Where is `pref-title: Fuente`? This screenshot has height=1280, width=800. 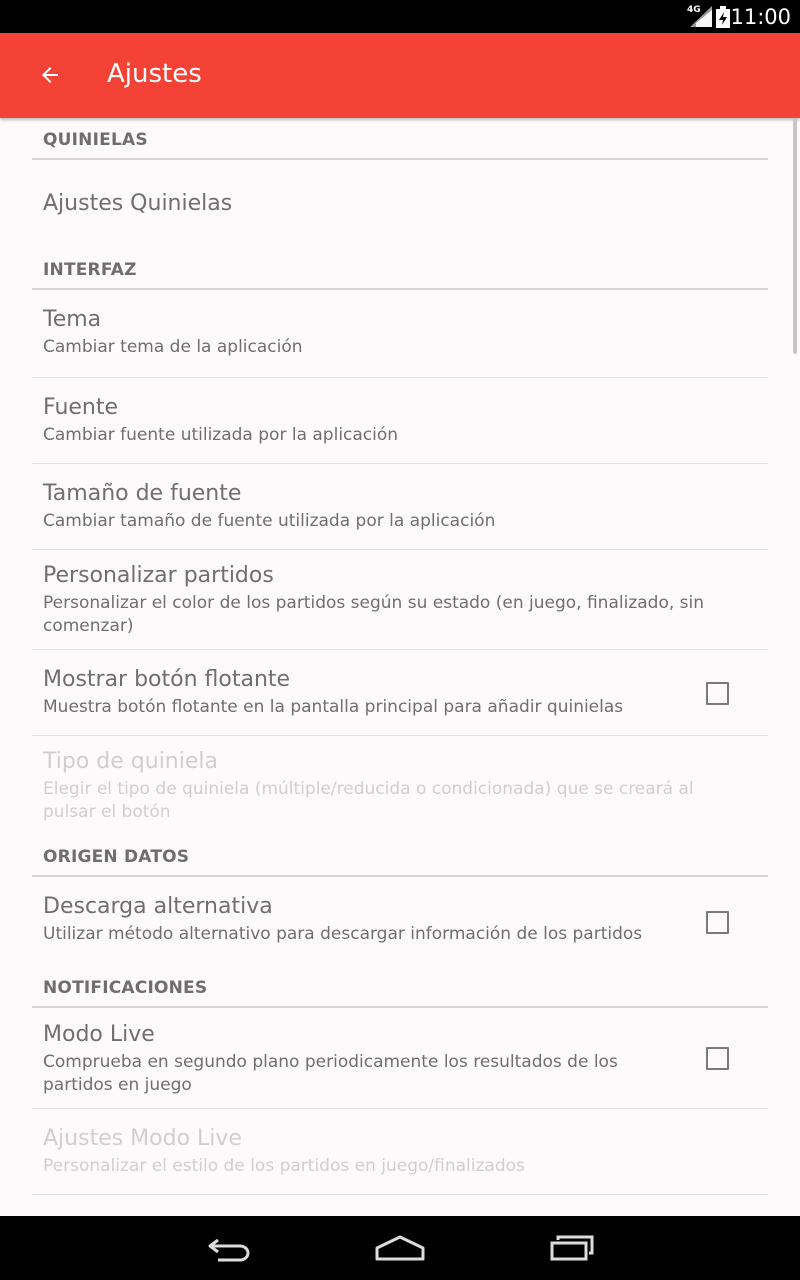
pref-title: Fuente is located at coordinates (81, 407).